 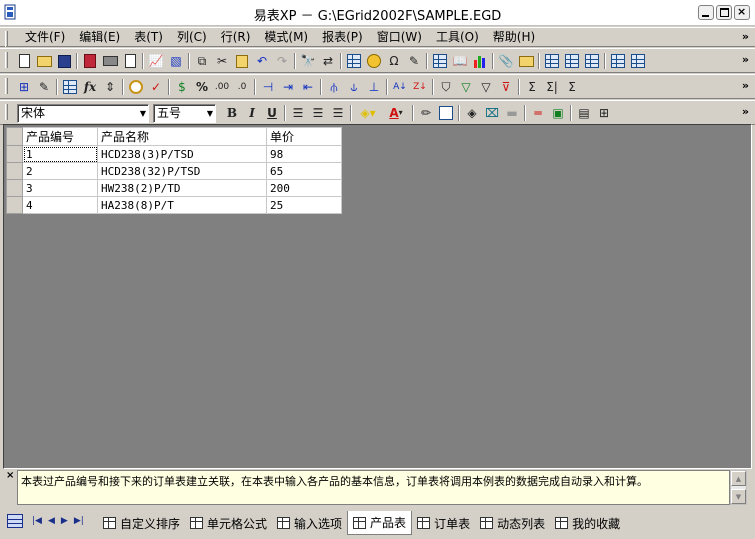 I want to click on fill-button: ▧, so click(x=176, y=61).